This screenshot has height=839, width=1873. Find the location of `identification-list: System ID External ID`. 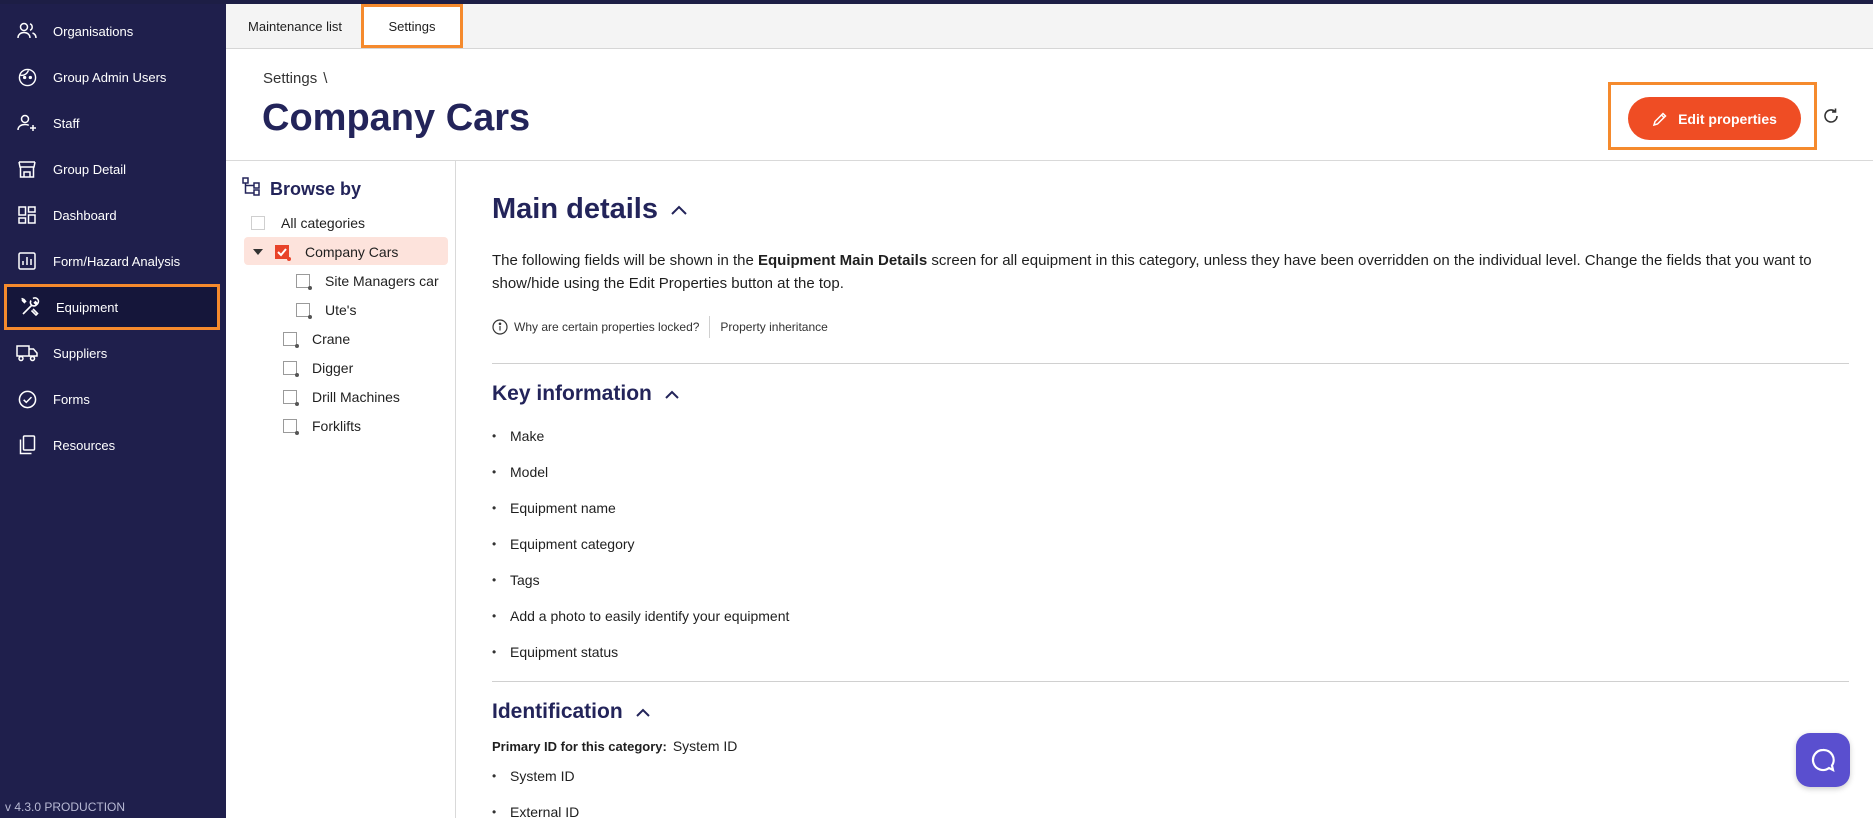

identification-list: System ID External ID is located at coordinates (535, 803).